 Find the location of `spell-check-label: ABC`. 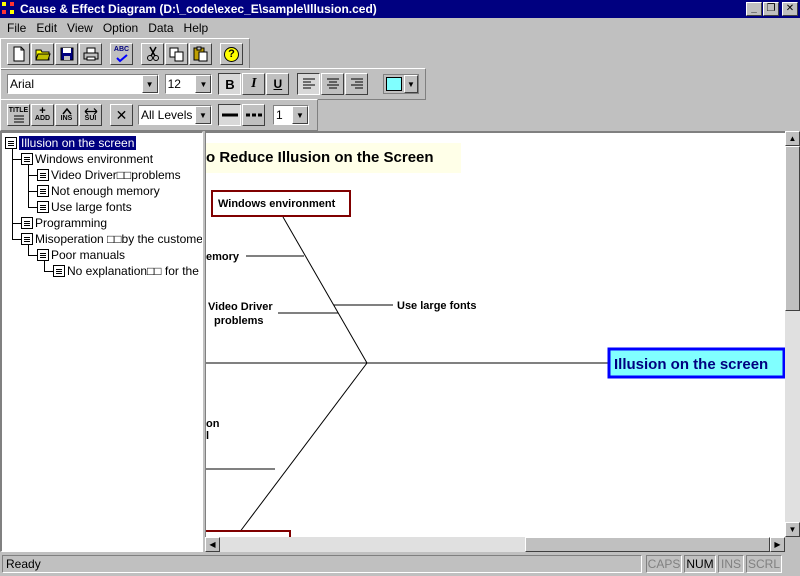

spell-check-label: ABC is located at coordinates (121, 49).